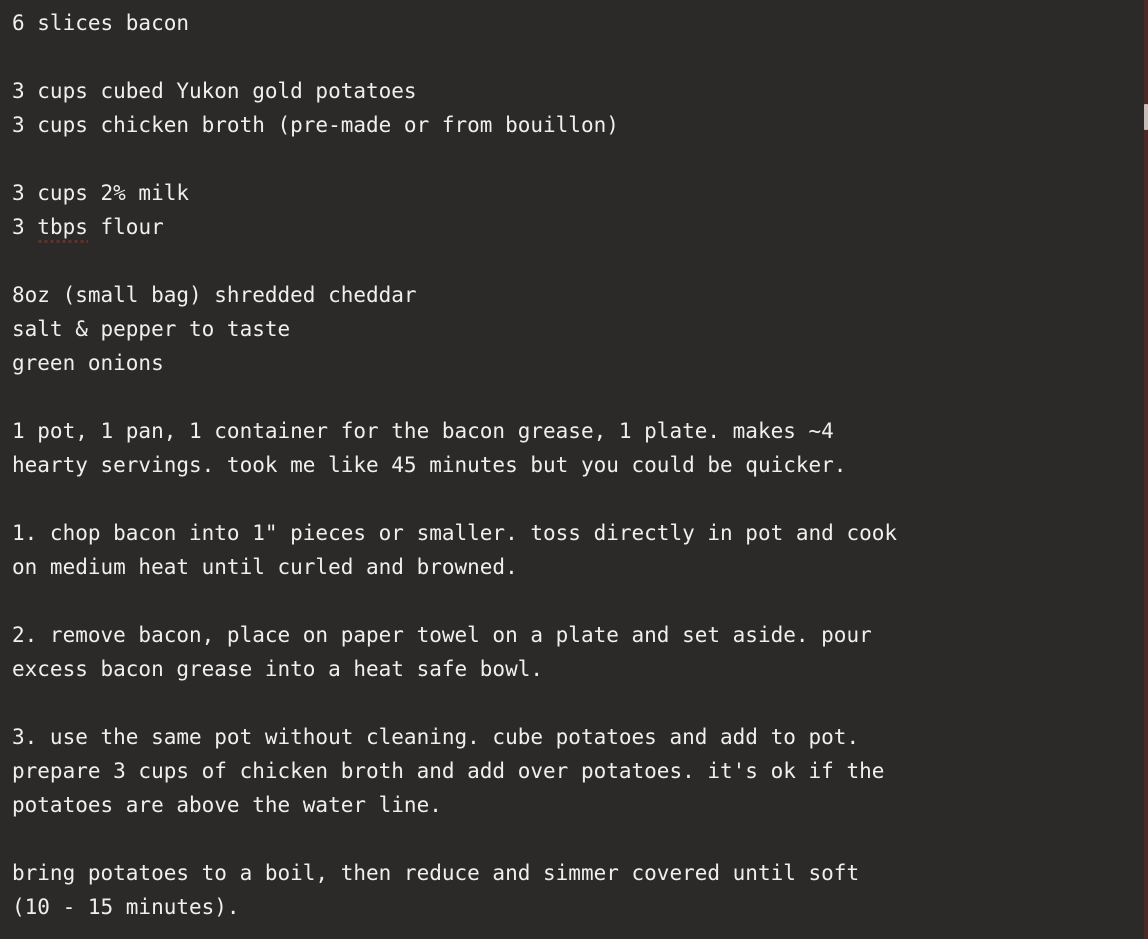 This screenshot has height=939, width=1148. Describe the element at coordinates (214, 91) in the screenshot. I see `text-line: 3 cups cubed Yukon gold potatoes` at that location.